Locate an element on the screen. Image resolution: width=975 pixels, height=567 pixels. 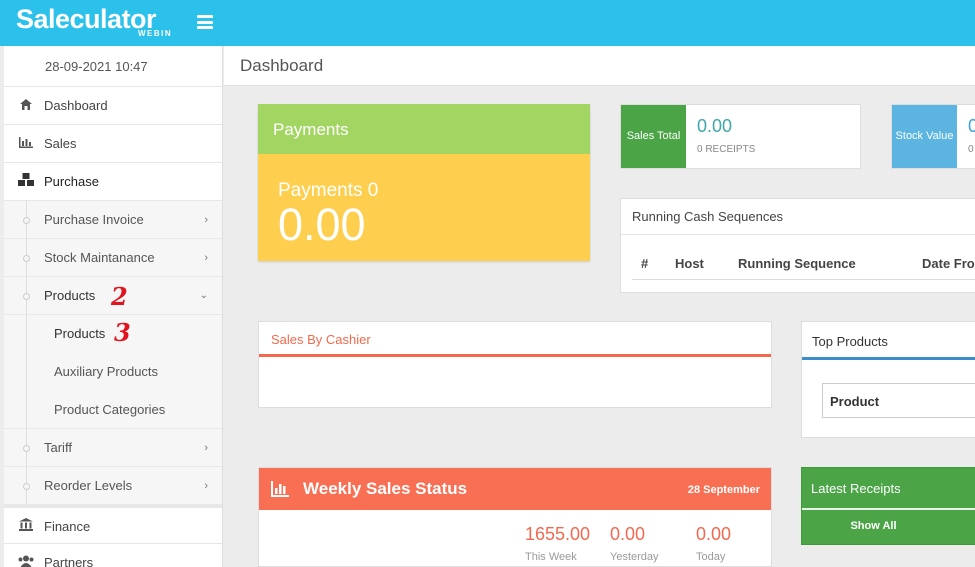
sidebar-item-sales: Sales is located at coordinates (113, 144).